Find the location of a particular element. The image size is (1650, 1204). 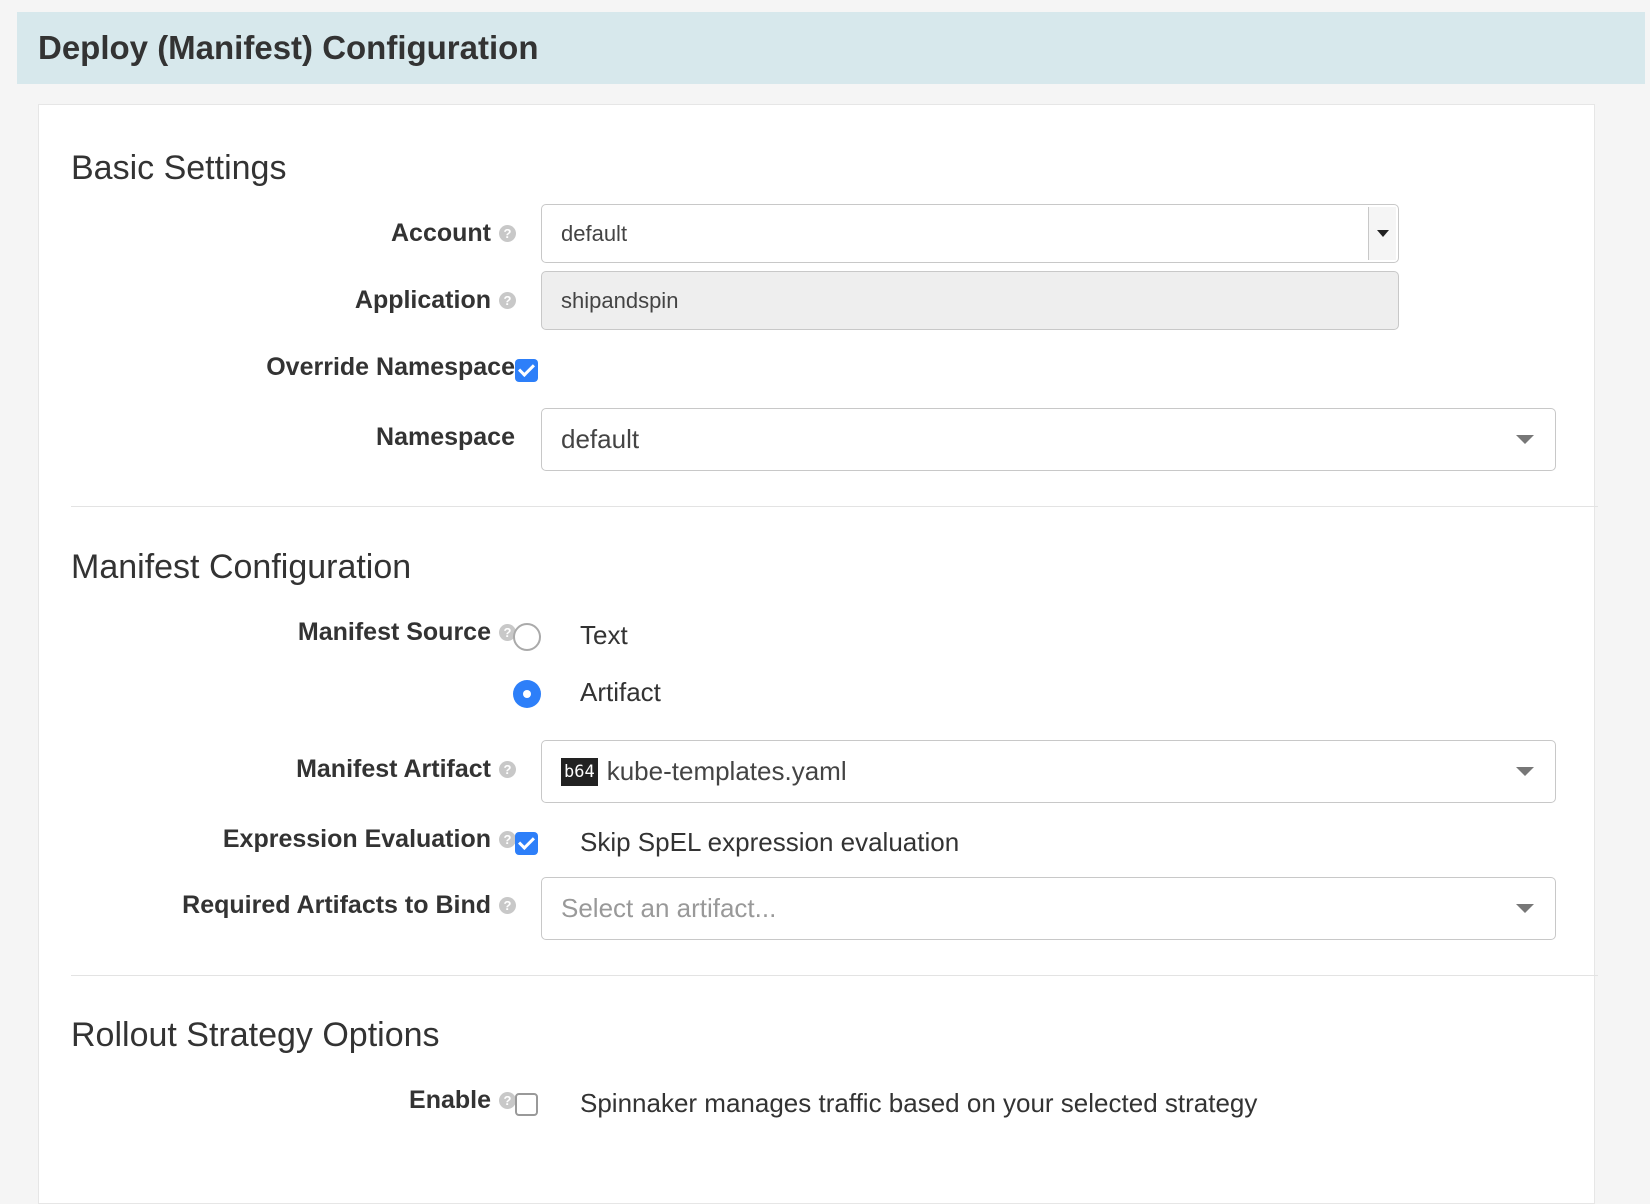

account-label: Account ? is located at coordinates (453, 233).